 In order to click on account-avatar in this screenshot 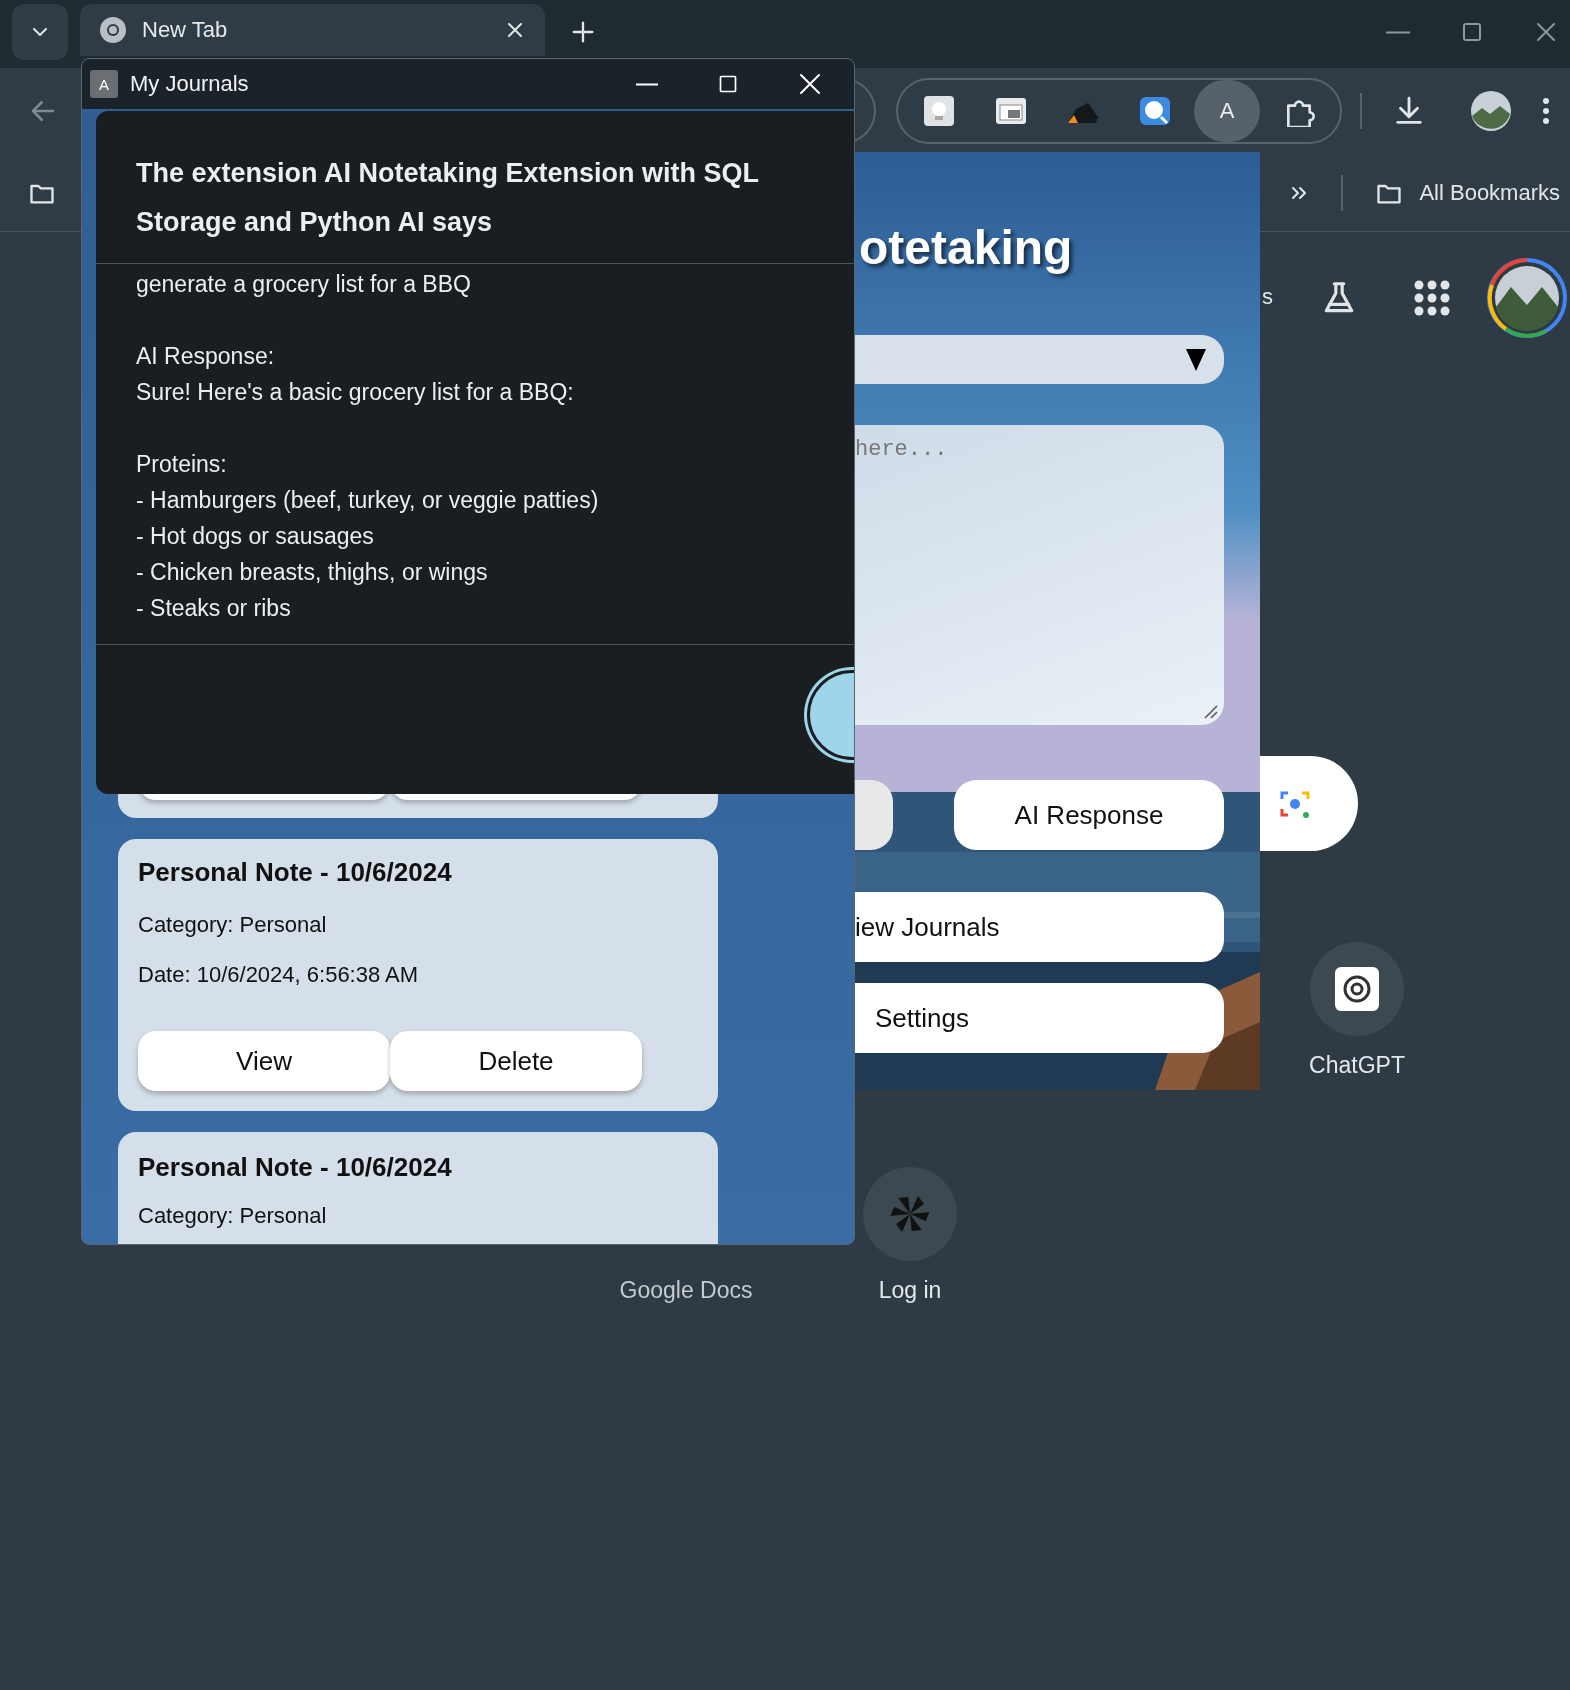, I will do `click(1527, 298)`.